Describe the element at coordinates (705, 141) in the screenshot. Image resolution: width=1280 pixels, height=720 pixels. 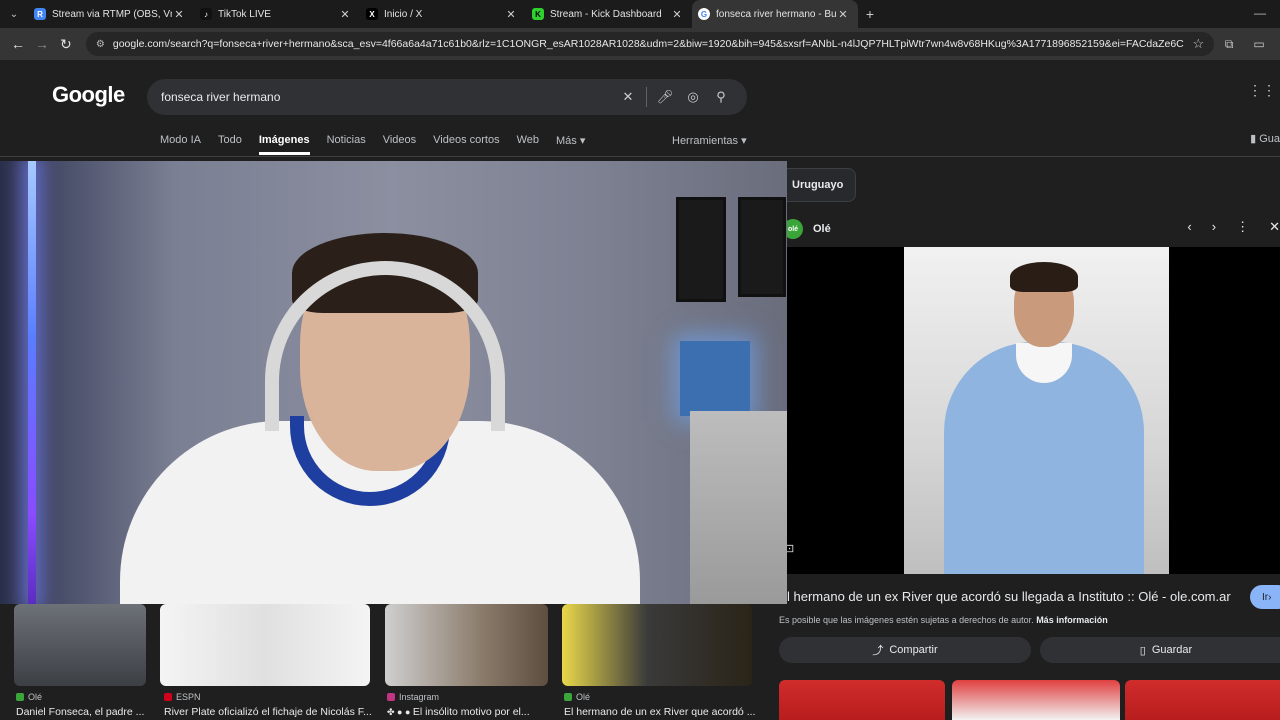
I see `tools-label: Herramientas` at that location.